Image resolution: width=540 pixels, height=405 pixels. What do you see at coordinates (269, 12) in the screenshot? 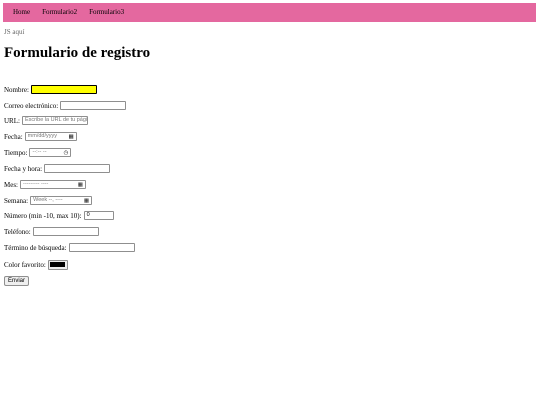
I see `top-nav: Home Formulario2 Formulario3` at bounding box center [269, 12].